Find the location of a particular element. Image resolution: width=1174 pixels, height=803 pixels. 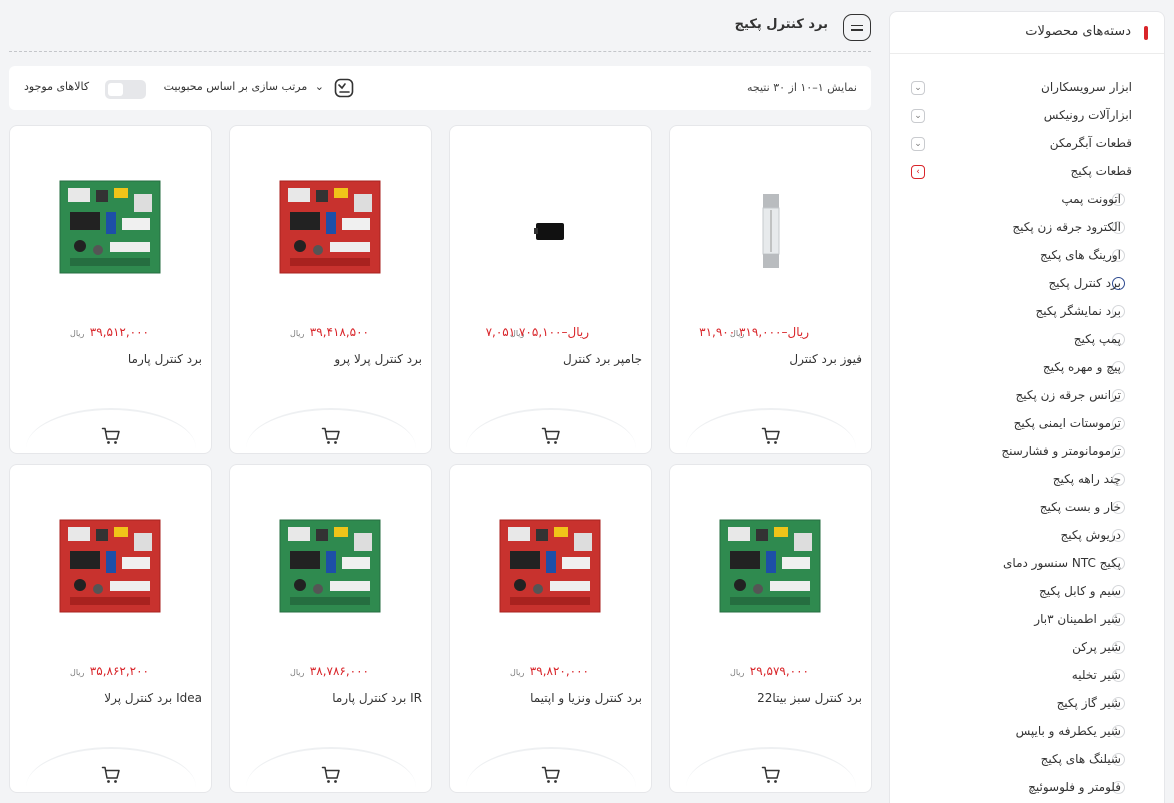

sidebar-subcategory-label: الکترود جرقه زن پکیج is located at coordinates (1066, 227).